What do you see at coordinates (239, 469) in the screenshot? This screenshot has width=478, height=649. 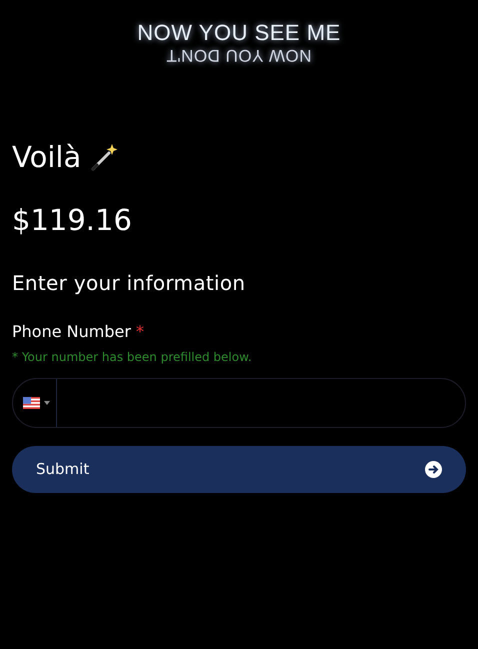 I see `submit-button: Submit` at bounding box center [239, 469].